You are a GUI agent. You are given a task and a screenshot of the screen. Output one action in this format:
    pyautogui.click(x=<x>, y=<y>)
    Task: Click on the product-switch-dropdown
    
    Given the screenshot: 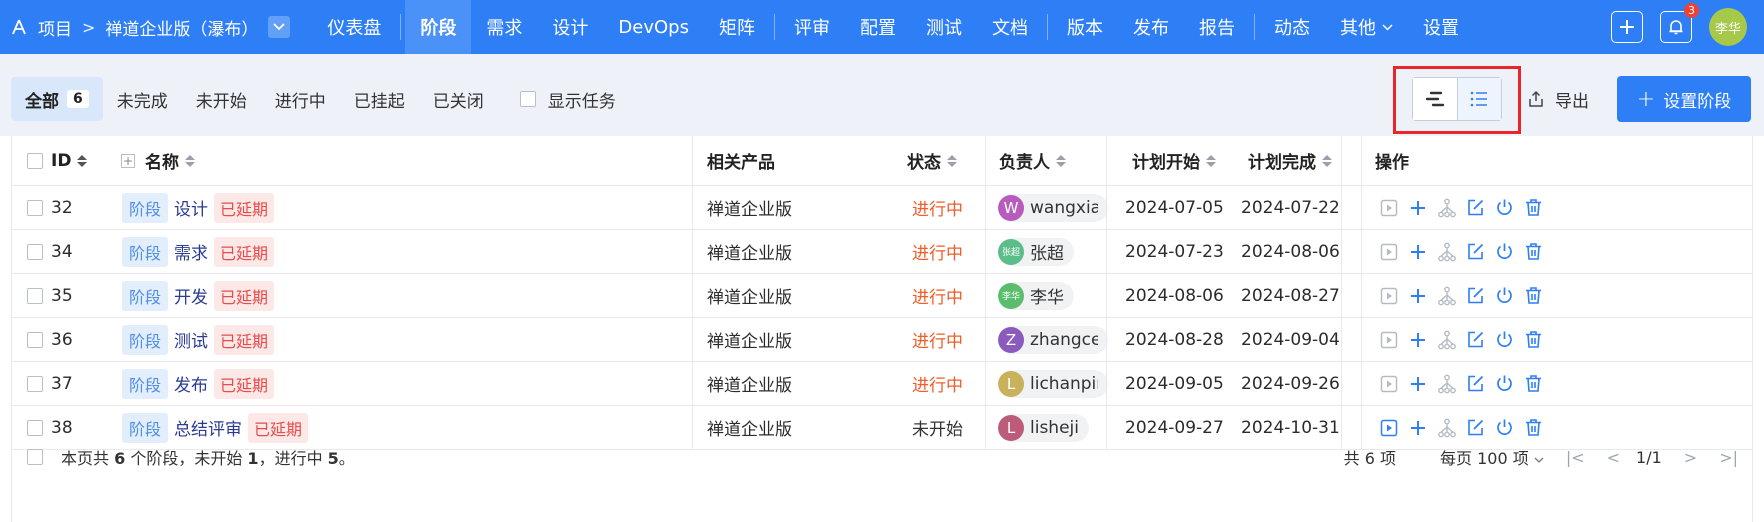 What is the action you would take?
    pyautogui.click(x=279, y=27)
    